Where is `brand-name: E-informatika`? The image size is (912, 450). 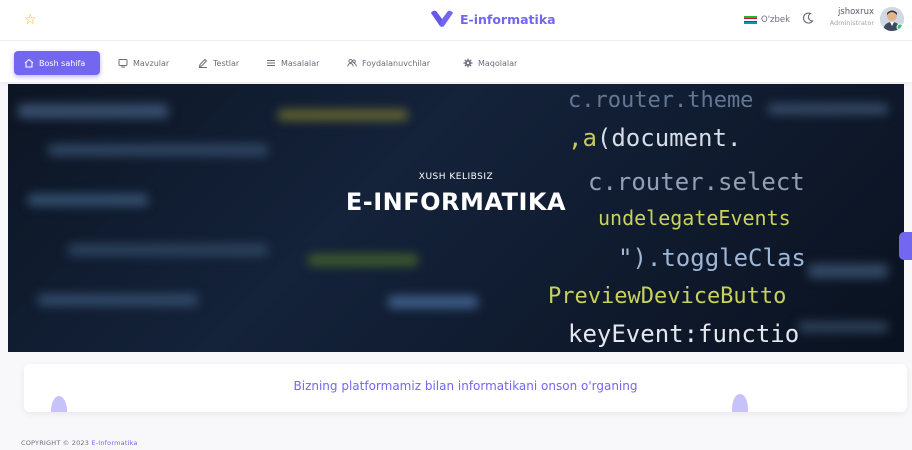
brand-name: E-informatika is located at coordinates (508, 19).